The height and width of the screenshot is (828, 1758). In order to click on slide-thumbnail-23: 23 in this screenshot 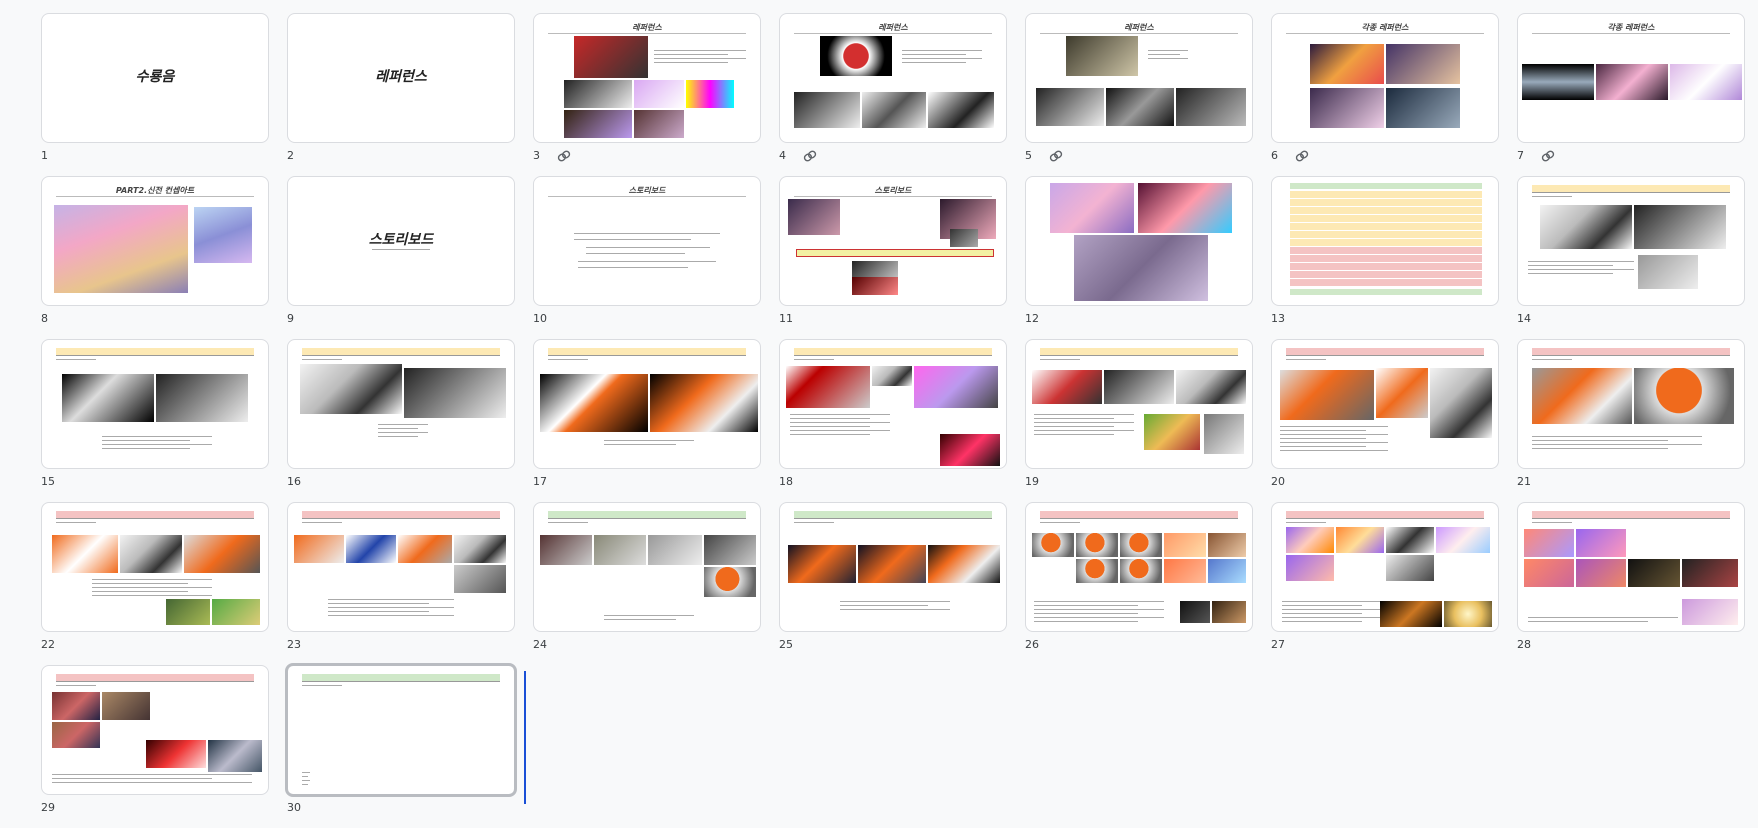, I will do `click(401, 583)`.